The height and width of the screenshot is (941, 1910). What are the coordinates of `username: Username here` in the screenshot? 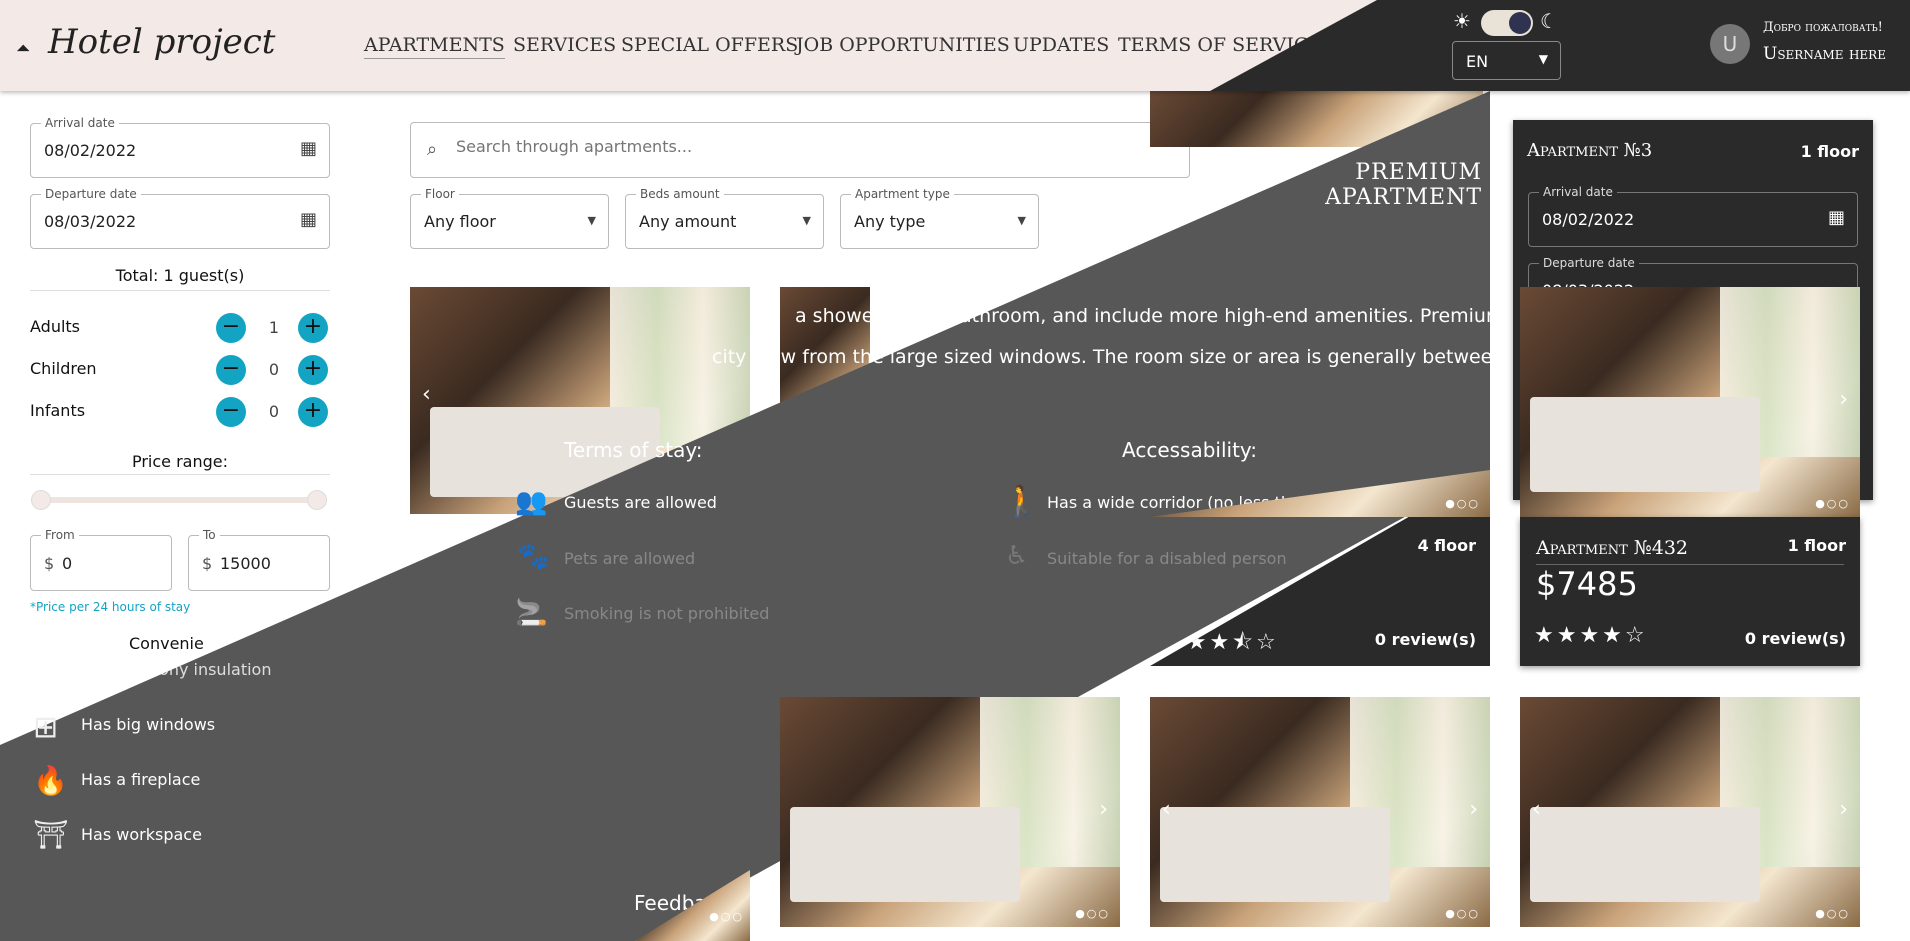 It's located at (1824, 54).